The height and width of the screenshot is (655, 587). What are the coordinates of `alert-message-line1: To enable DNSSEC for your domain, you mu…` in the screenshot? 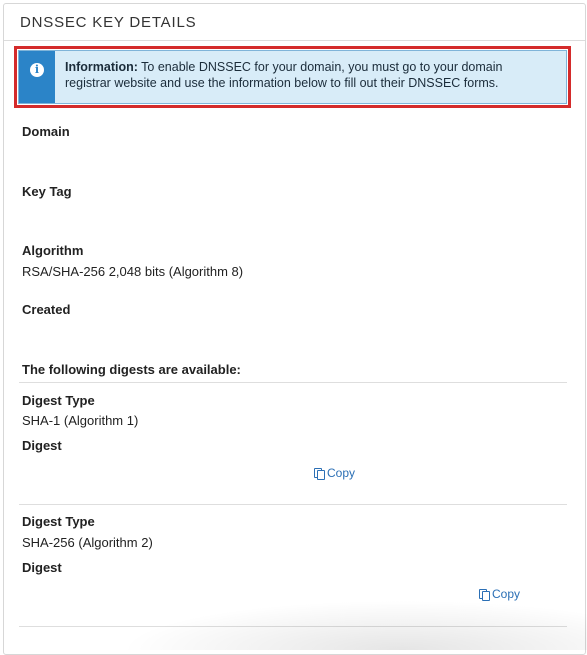 It's located at (322, 67).